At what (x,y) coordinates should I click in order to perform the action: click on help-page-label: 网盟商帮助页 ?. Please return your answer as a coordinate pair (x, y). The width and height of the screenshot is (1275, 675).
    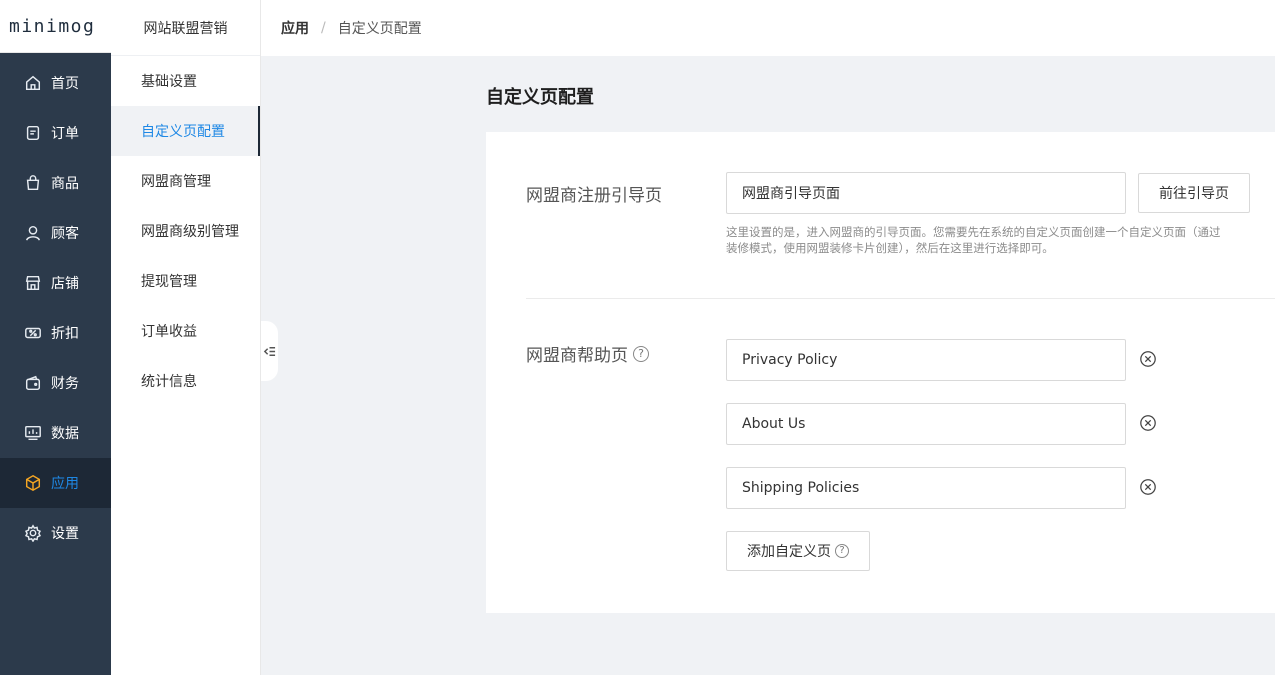
    Looking at the image, I should click on (587, 353).